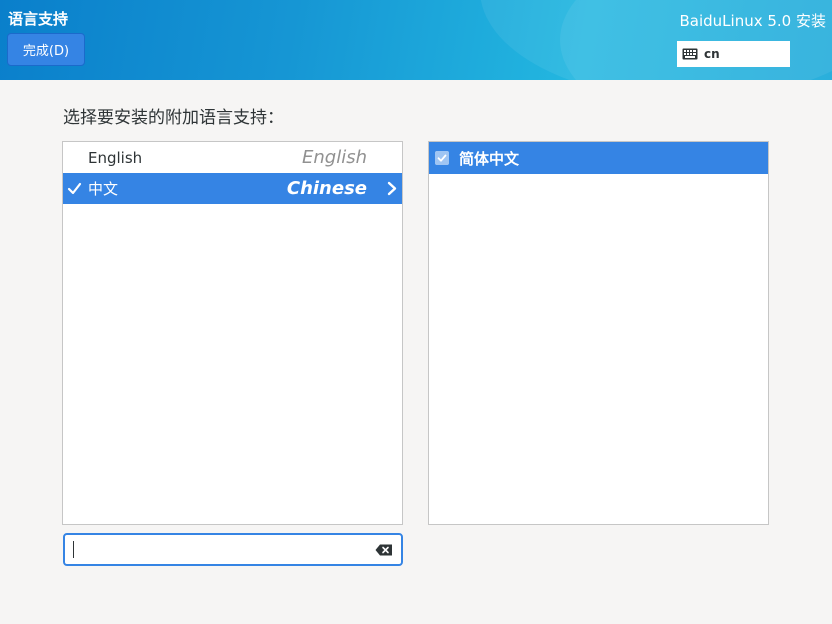  What do you see at coordinates (416, 40) in the screenshot?
I see `header-bar: 语言支持 完成(D) BaiduLinux 5.0 安装 cn` at bounding box center [416, 40].